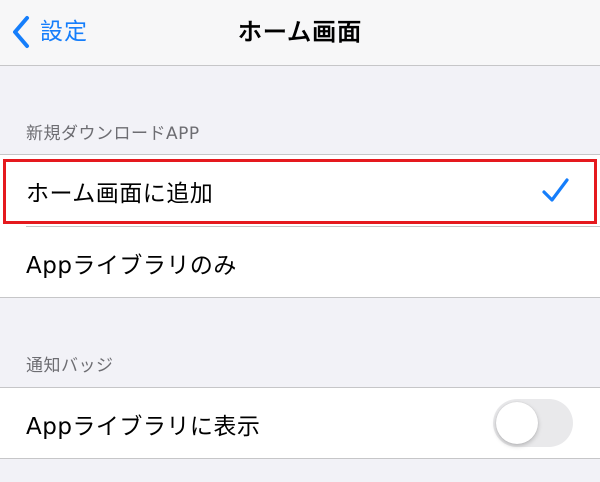 The width and height of the screenshot is (600, 482). Describe the element at coordinates (113, 134) in the screenshot. I see `section-header-new-downloads: 新規ダウンロードAPP` at that location.